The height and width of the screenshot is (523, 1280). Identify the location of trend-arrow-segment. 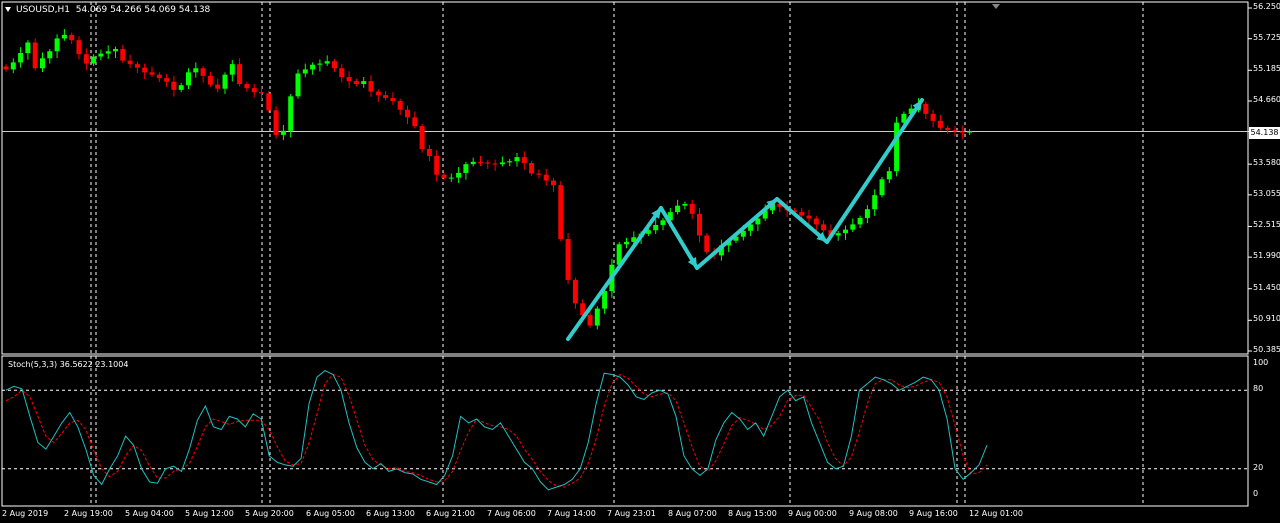
(737, 233).